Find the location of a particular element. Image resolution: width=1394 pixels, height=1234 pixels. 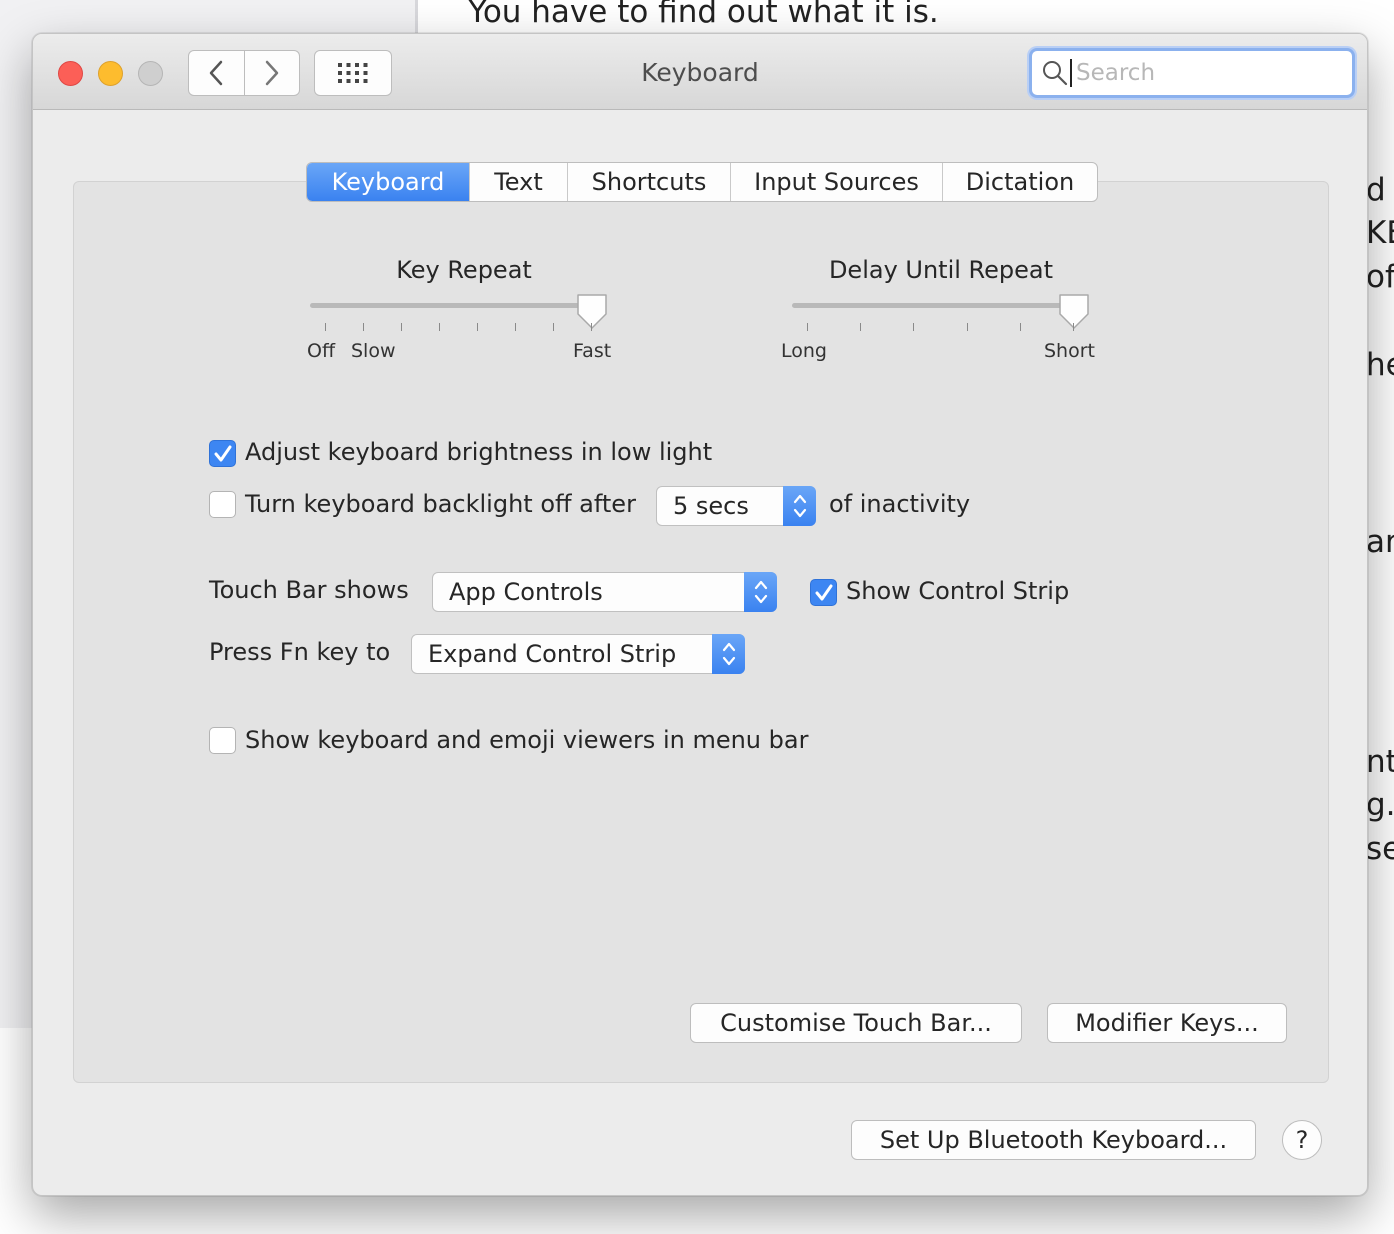

background-fragment: d is located at coordinates (1376, 190).